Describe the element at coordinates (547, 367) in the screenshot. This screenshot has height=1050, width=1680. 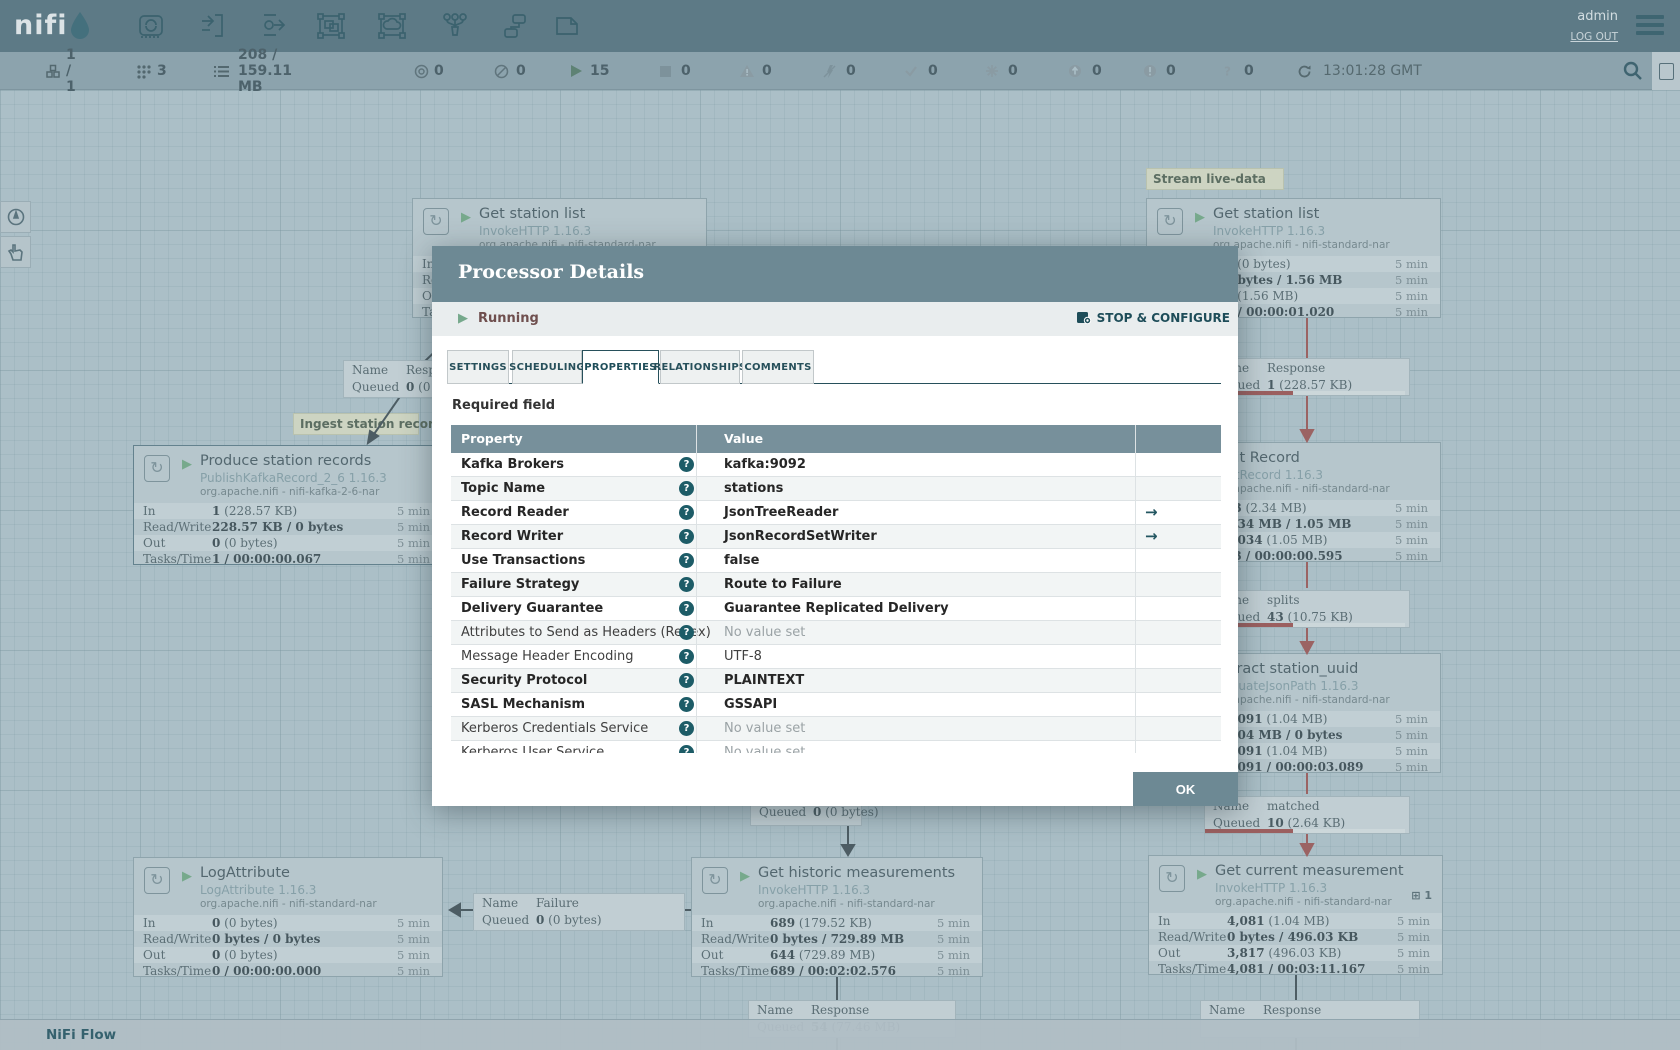
I see `tab-scheduling: SCHEDULING` at that location.